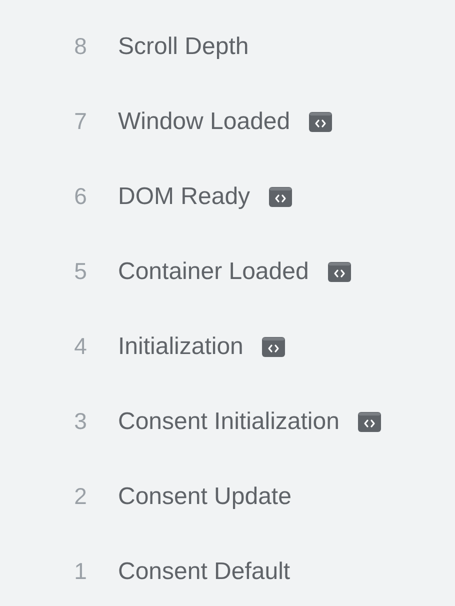  Describe the element at coordinates (80, 421) in the screenshot. I see `step-number: 3` at that location.